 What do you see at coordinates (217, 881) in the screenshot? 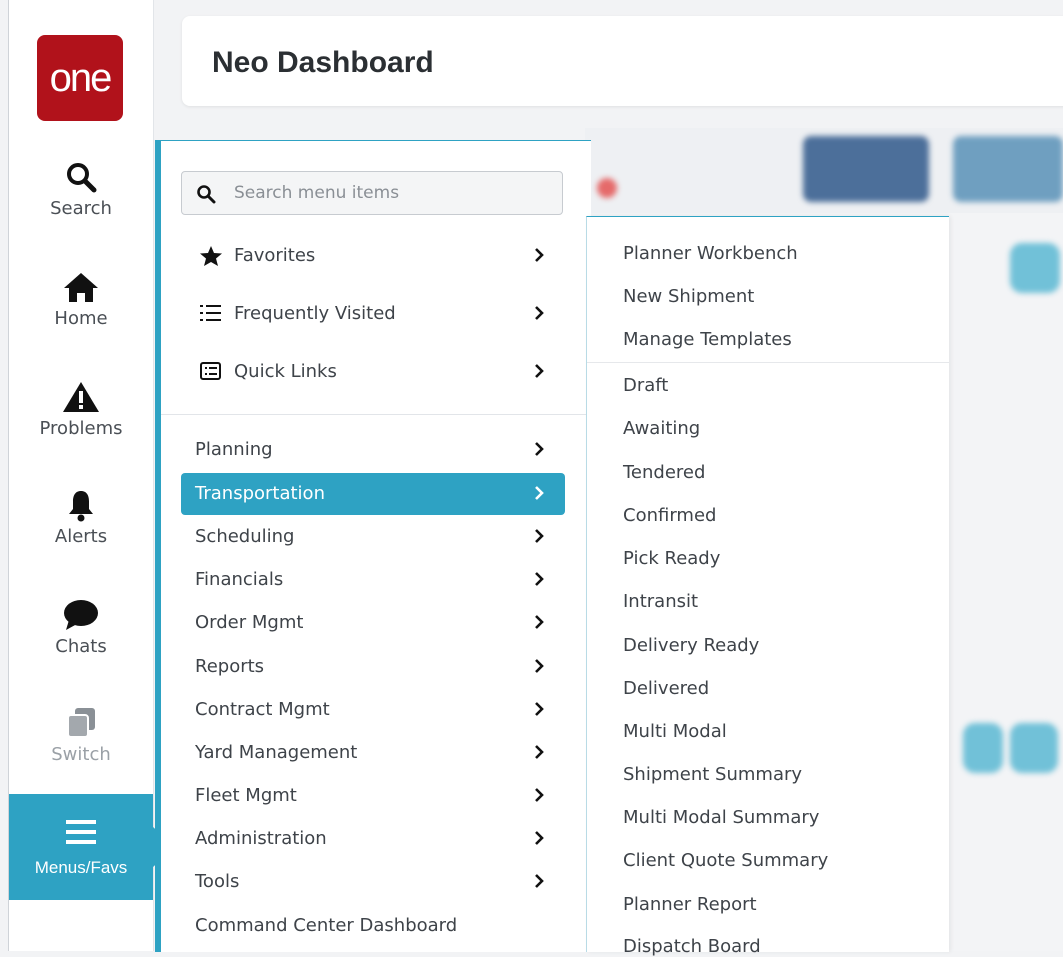
I see `menu-item-label: Tools` at bounding box center [217, 881].